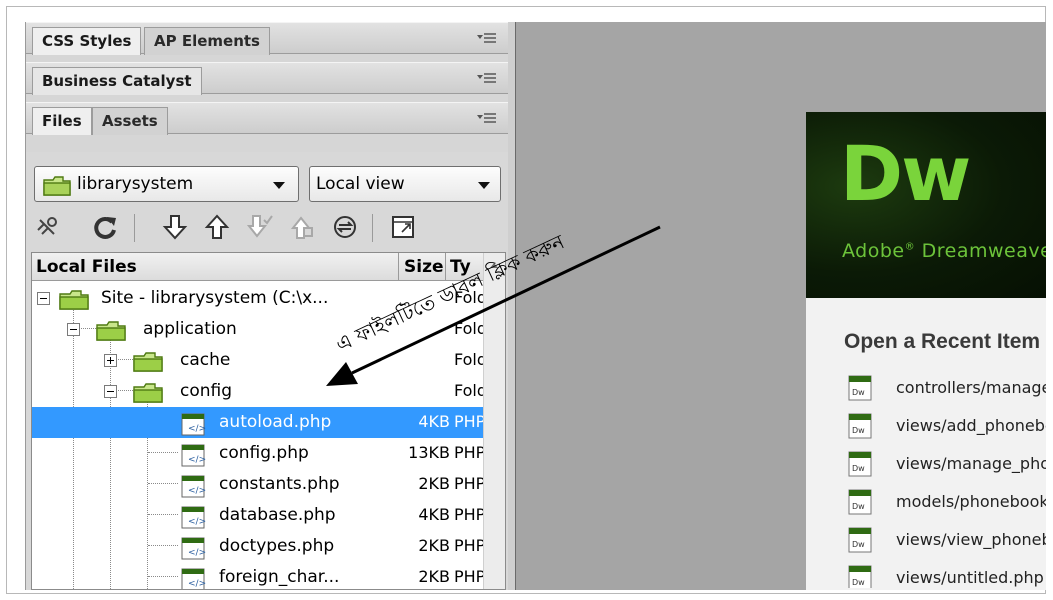 Image resolution: width=1053 pixels, height=600 pixels. What do you see at coordinates (360, 184) in the screenshot?
I see `view-dropdown-value: Local view` at bounding box center [360, 184].